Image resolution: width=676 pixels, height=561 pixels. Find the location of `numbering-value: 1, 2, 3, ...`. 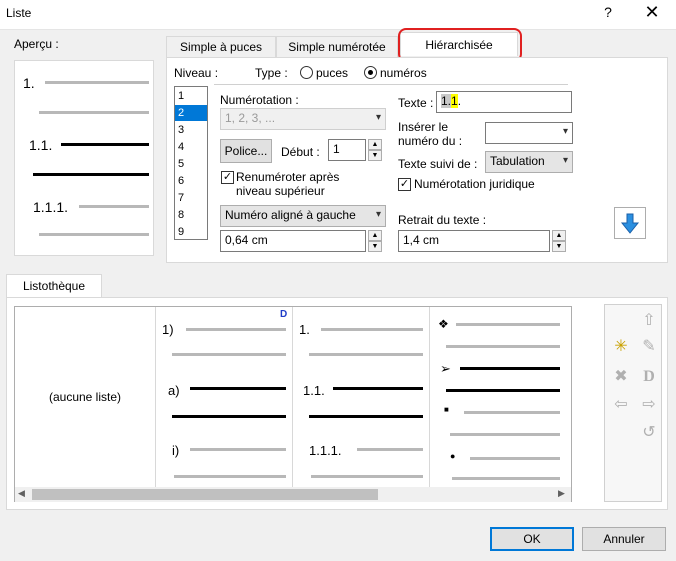

numbering-value: 1, 2, 3, ... is located at coordinates (250, 118).